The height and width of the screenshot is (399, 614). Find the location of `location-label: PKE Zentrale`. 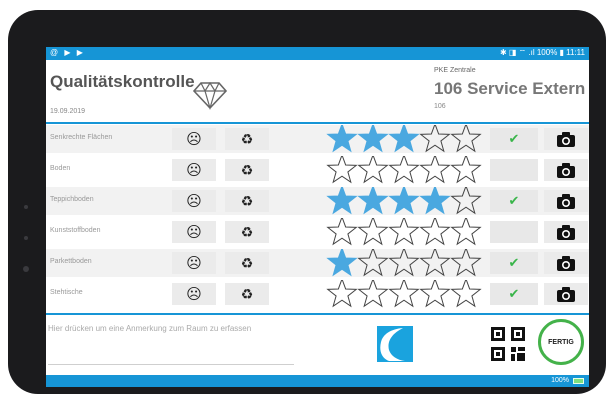

location-label: PKE Zentrale is located at coordinates (455, 70).